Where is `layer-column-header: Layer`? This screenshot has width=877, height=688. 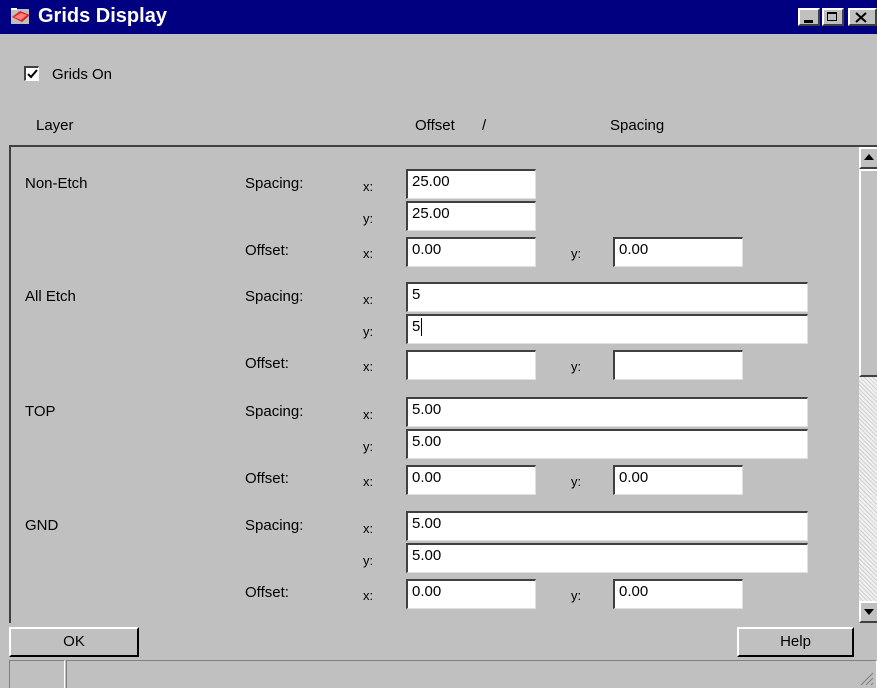
layer-column-header: Layer is located at coordinates (55, 125).